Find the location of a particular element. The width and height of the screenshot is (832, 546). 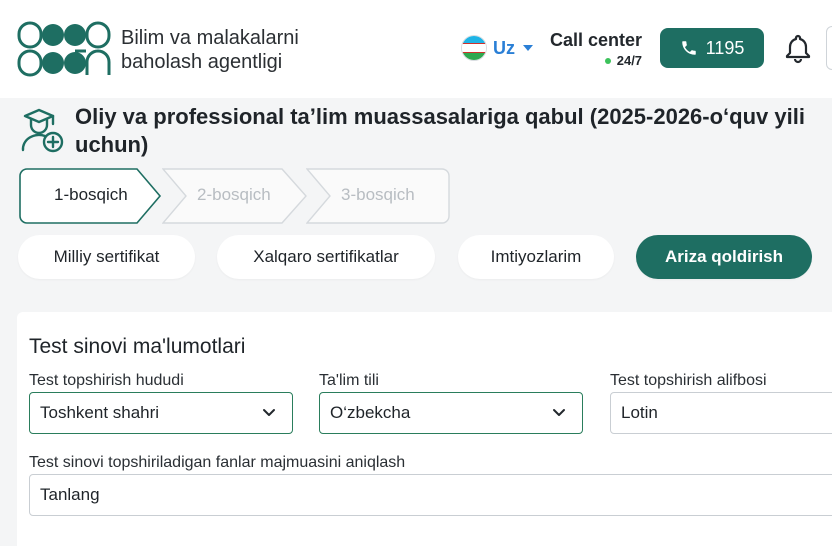

bell-icon is located at coordinates (798, 48).